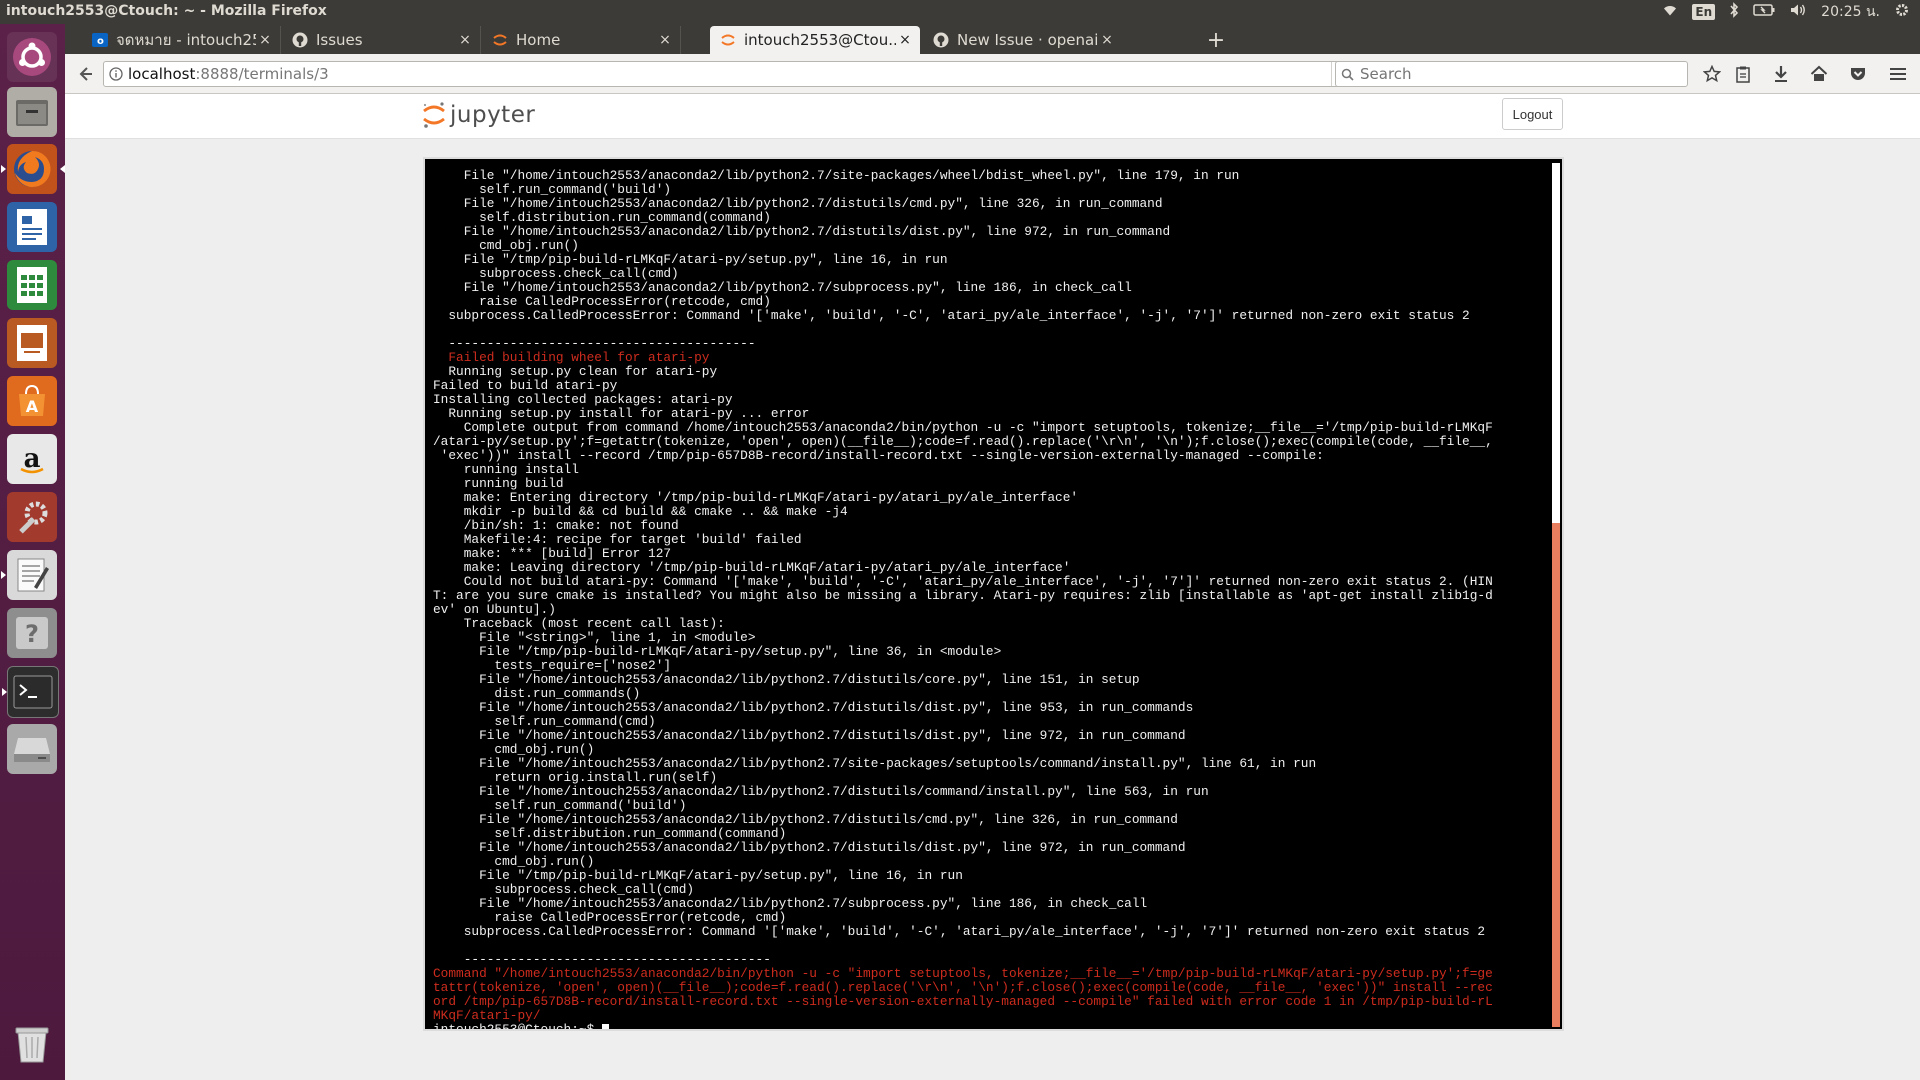 Image resolution: width=1920 pixels, height=1080 pixels. I want to click on libreoffice-calc-icon, so click(32, 285).